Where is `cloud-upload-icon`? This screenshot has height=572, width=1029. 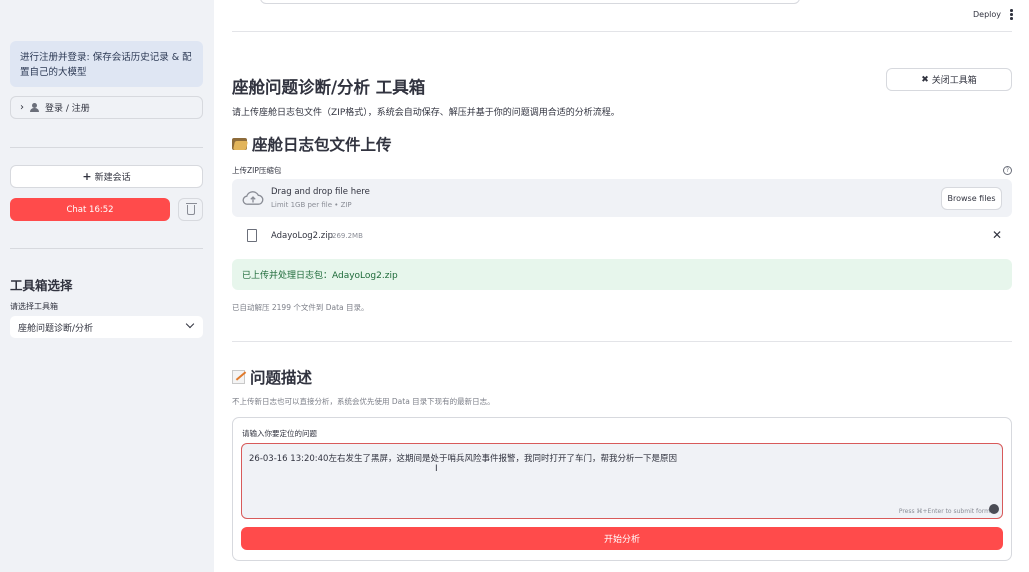 cloud-upload-icon is located at coordinates (253, 198).